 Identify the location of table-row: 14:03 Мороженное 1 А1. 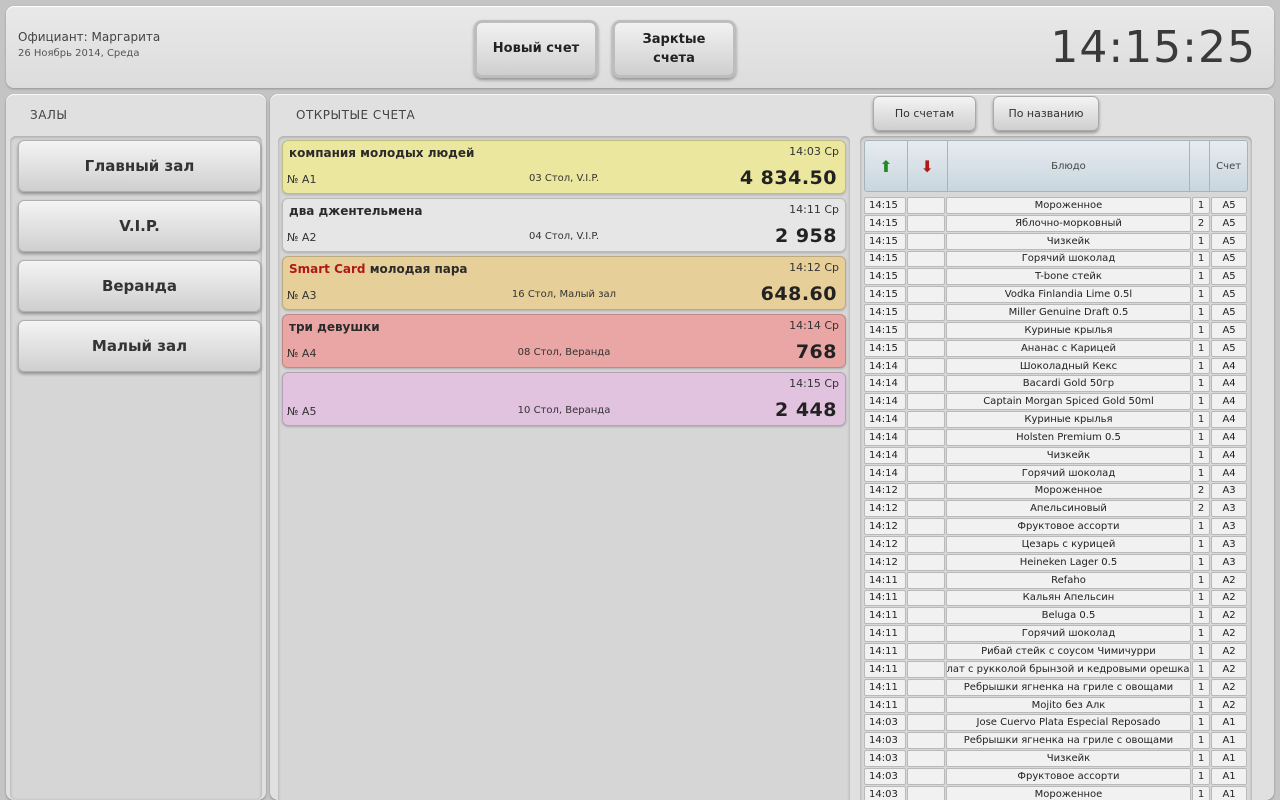
(1056, 792).